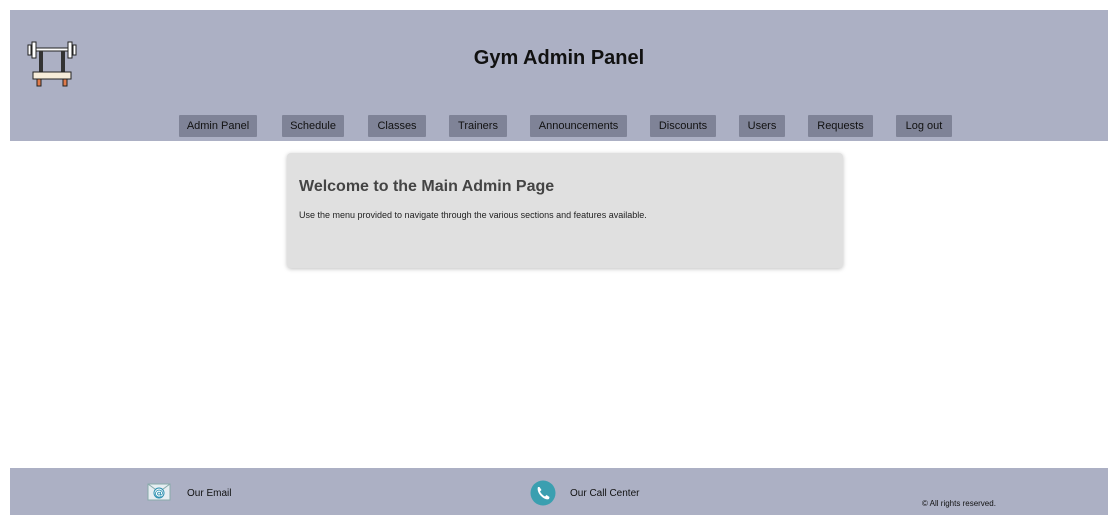 The image size is (1108, 515). What do you see at coordinates (578, 126) in the screenshot?
I see `nav-announcements: Announcements` at bounding box center [578, 126].